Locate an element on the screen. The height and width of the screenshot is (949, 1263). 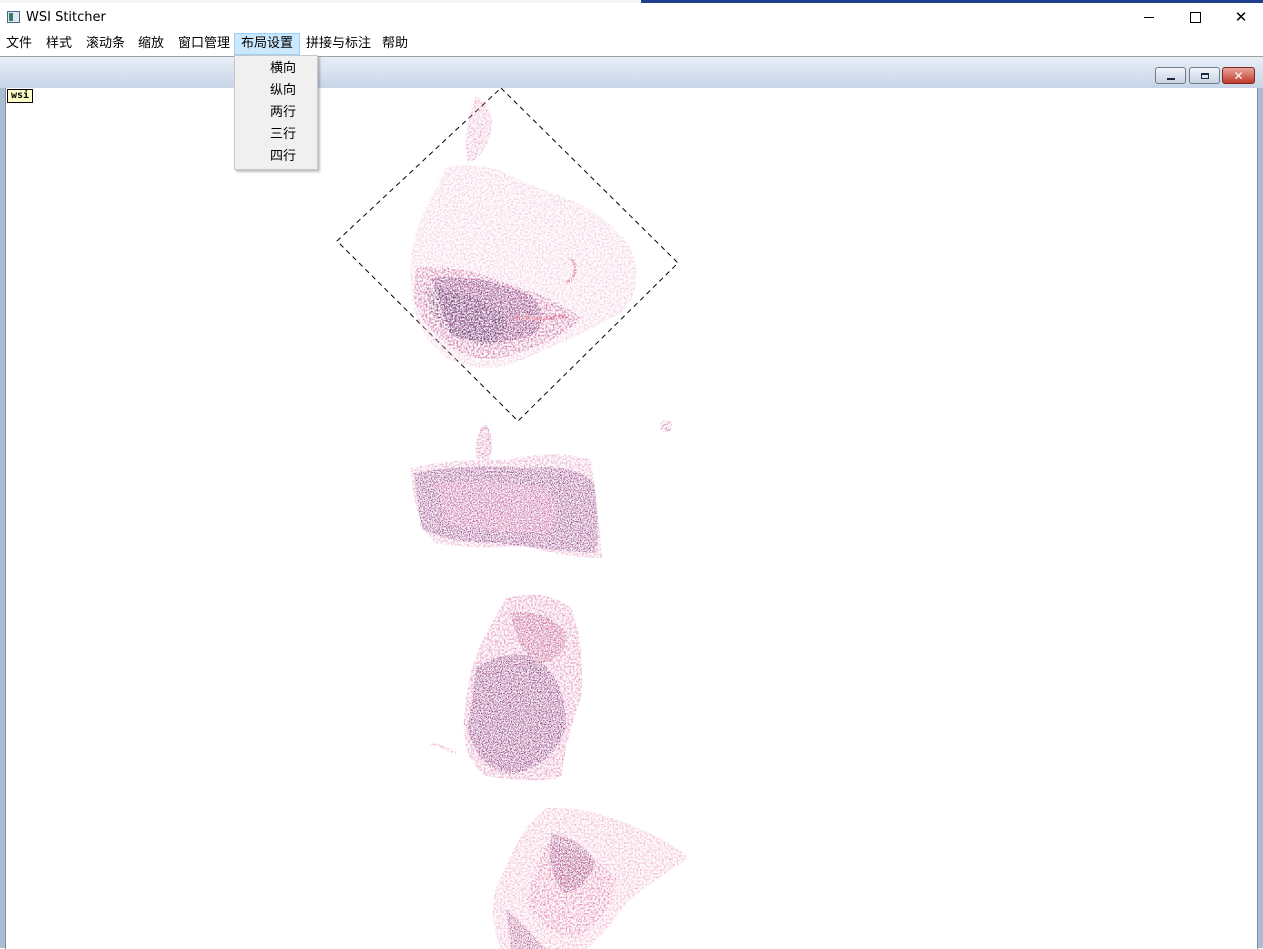
menu-stitch-annotate: 拼接与标注 is located at coordinates (338, 44).